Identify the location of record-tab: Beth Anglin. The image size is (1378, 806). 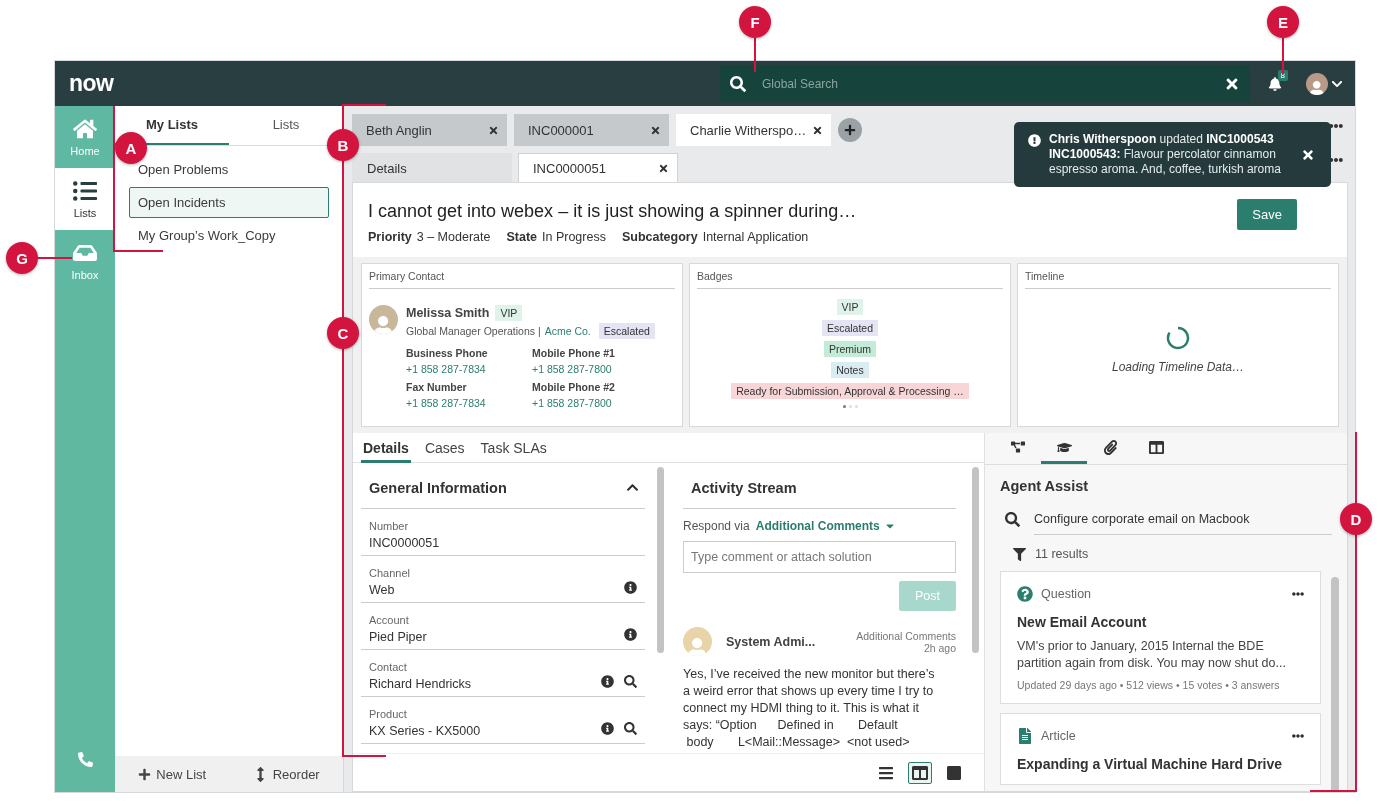
(429, 130).